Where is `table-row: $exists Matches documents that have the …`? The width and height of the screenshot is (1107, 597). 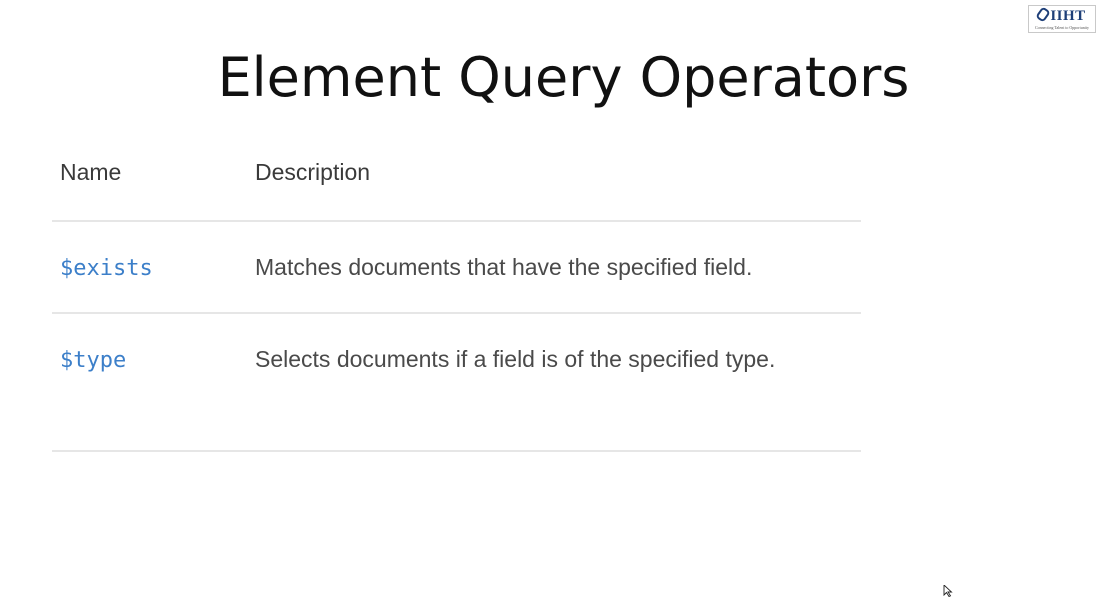 table-row: $exists Matches documents that have the … is located at coordinates (456, 268).